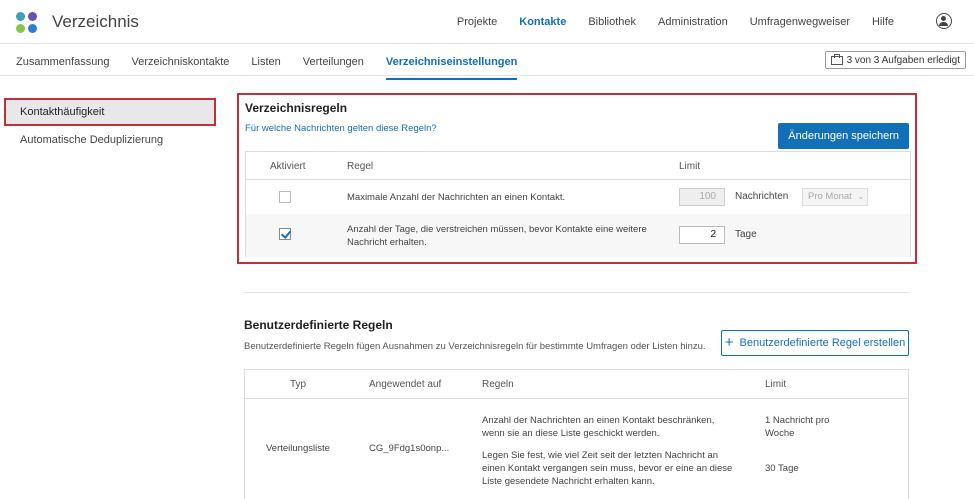 This screenshot has width=974, height=499. What do you see at coordinates (288, 166) in the screenshot?
I see `column-header-enabled: Aktiviert` at bounding box center [288, 166].